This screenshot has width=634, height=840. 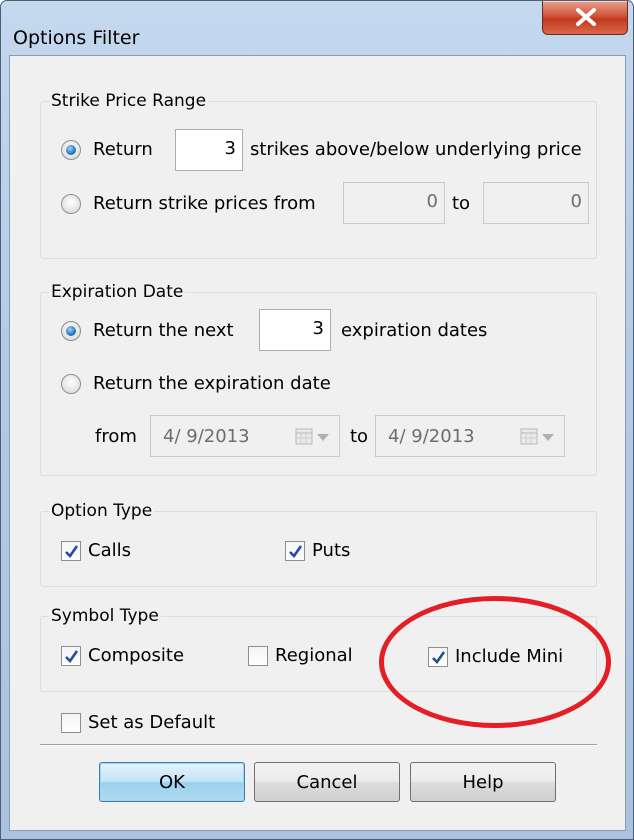 I want to click on calls-label: Calls, so click(x=109, y=550).